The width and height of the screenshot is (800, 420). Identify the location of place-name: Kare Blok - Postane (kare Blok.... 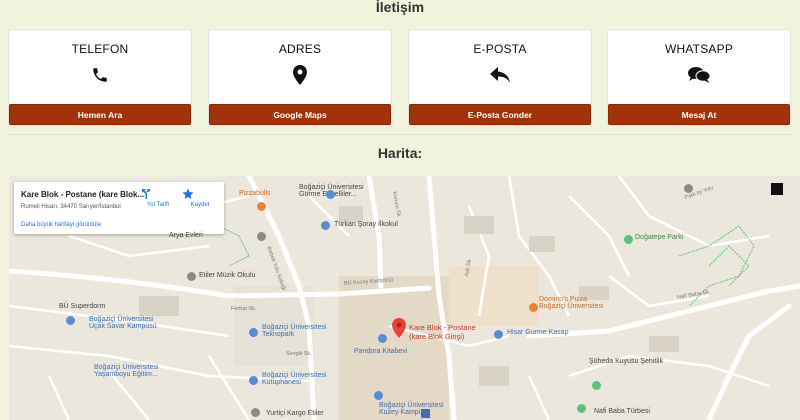
(83, 194).